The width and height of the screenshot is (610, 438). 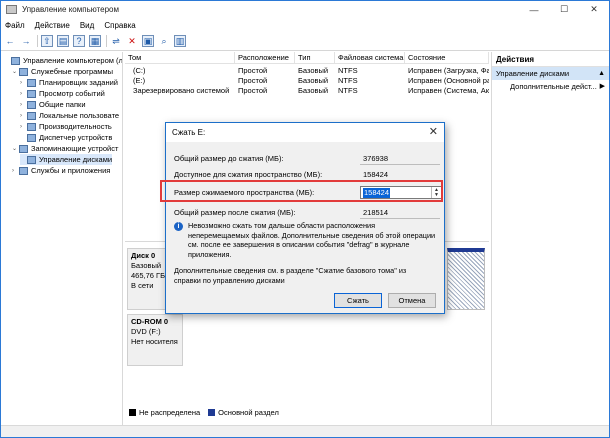 What do you see at coordinates (370, 58) in the screenshot?
I see `column-file-system: Файловая система` at bounding box center [370, 58].